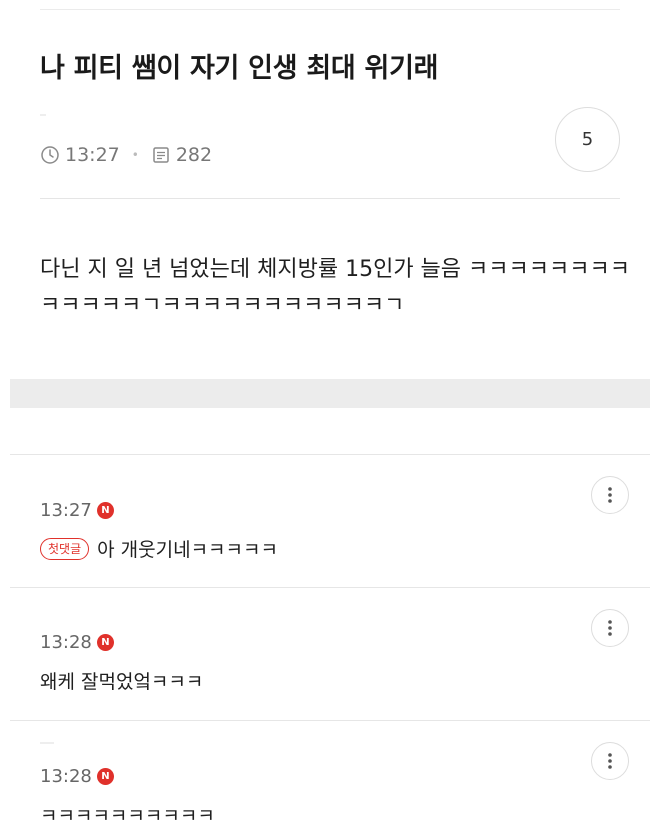 The image size is (671, 822). Describe the element at coordinates (330, 393) in the screenshot. I see `section-separator` at that location.